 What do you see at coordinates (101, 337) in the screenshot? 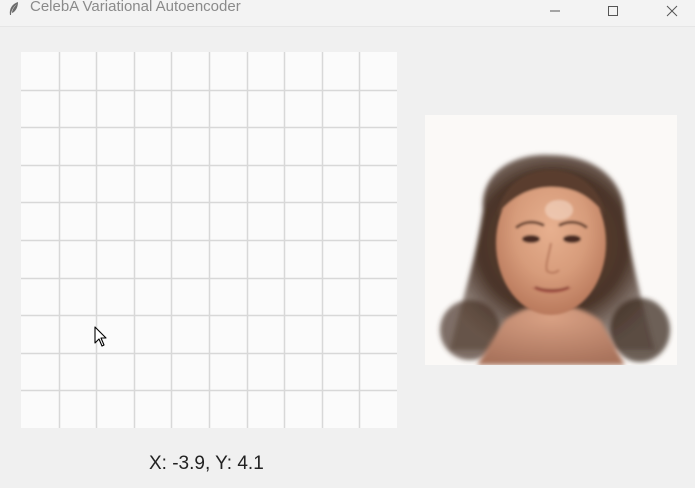
I see `mouse-pointer-icon` at bounding box center [101, 337].